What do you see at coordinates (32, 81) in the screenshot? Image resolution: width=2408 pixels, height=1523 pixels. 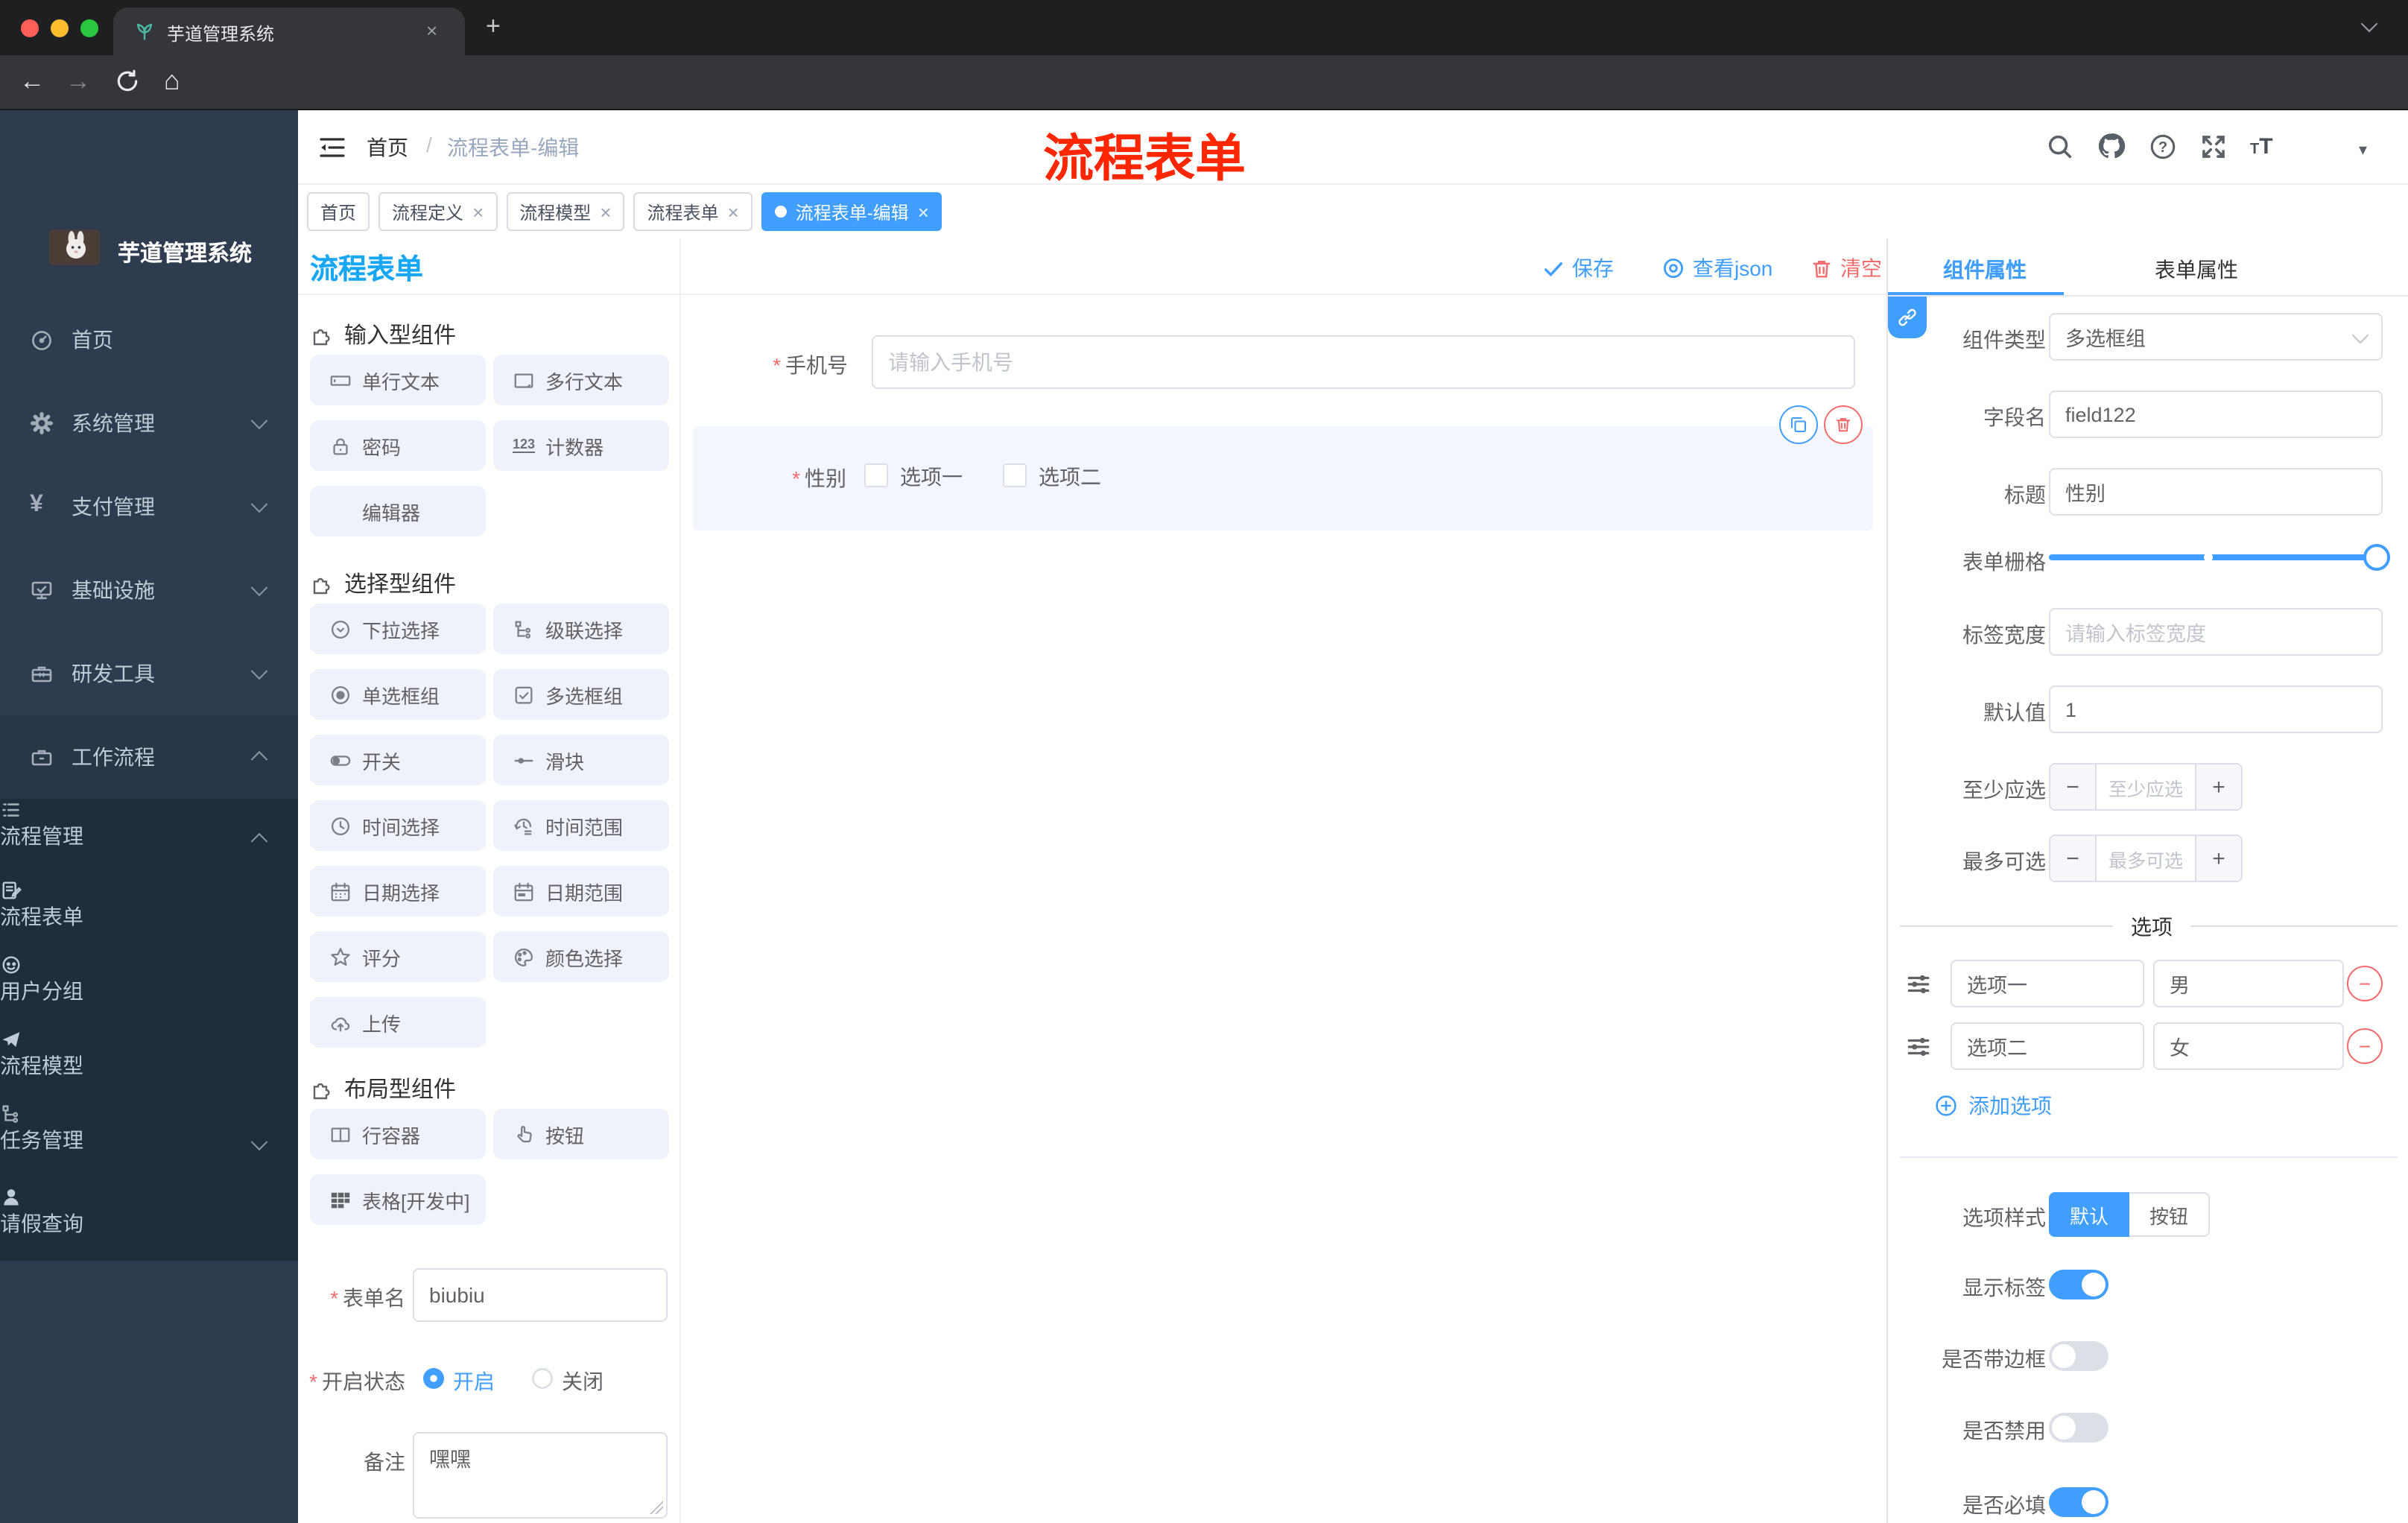 I see `back-icon: ←` at bounding box center [32, 81].